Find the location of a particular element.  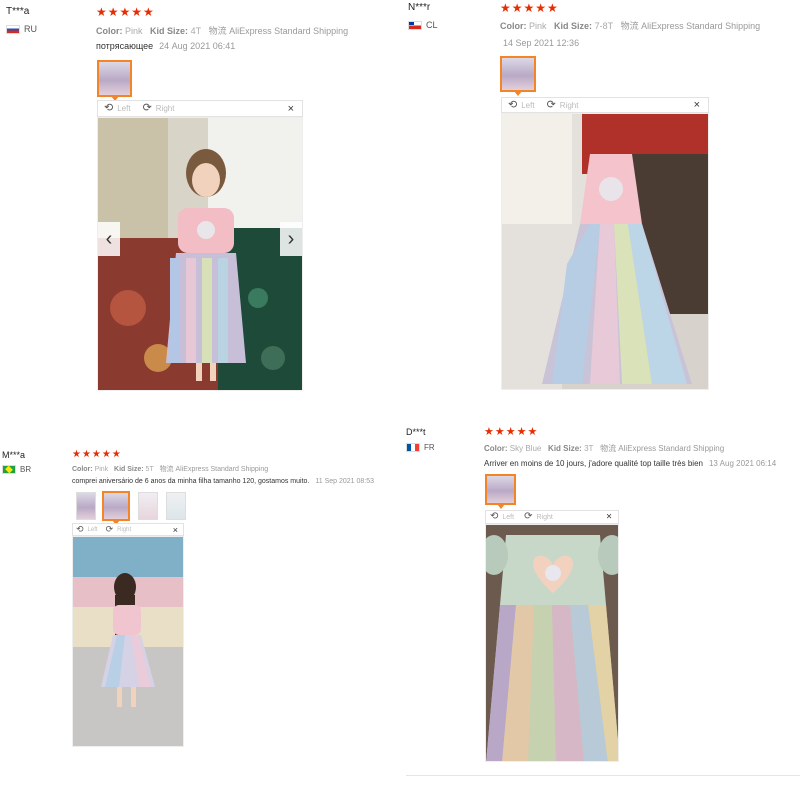

review-photo: ‹ › is located at coordinates (200, 254).